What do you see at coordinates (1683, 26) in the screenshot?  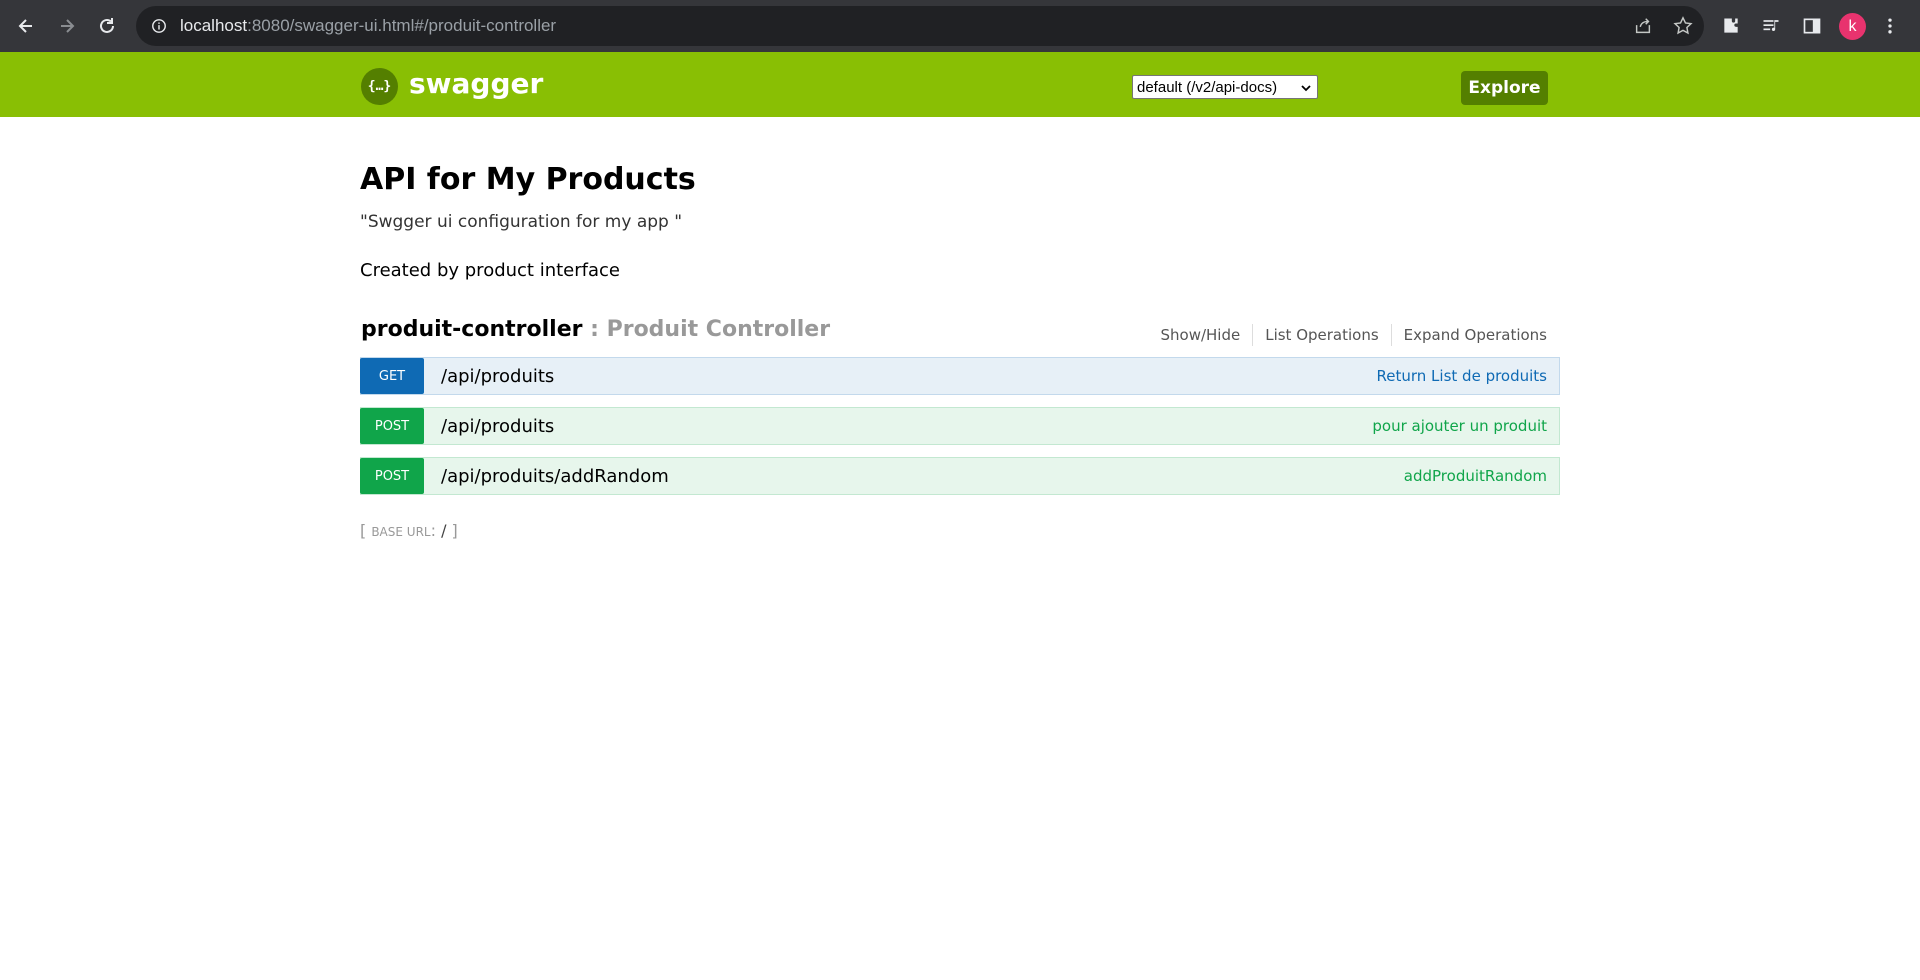 I see `bookmark-star-icon` at bounding box center [1683, 26].